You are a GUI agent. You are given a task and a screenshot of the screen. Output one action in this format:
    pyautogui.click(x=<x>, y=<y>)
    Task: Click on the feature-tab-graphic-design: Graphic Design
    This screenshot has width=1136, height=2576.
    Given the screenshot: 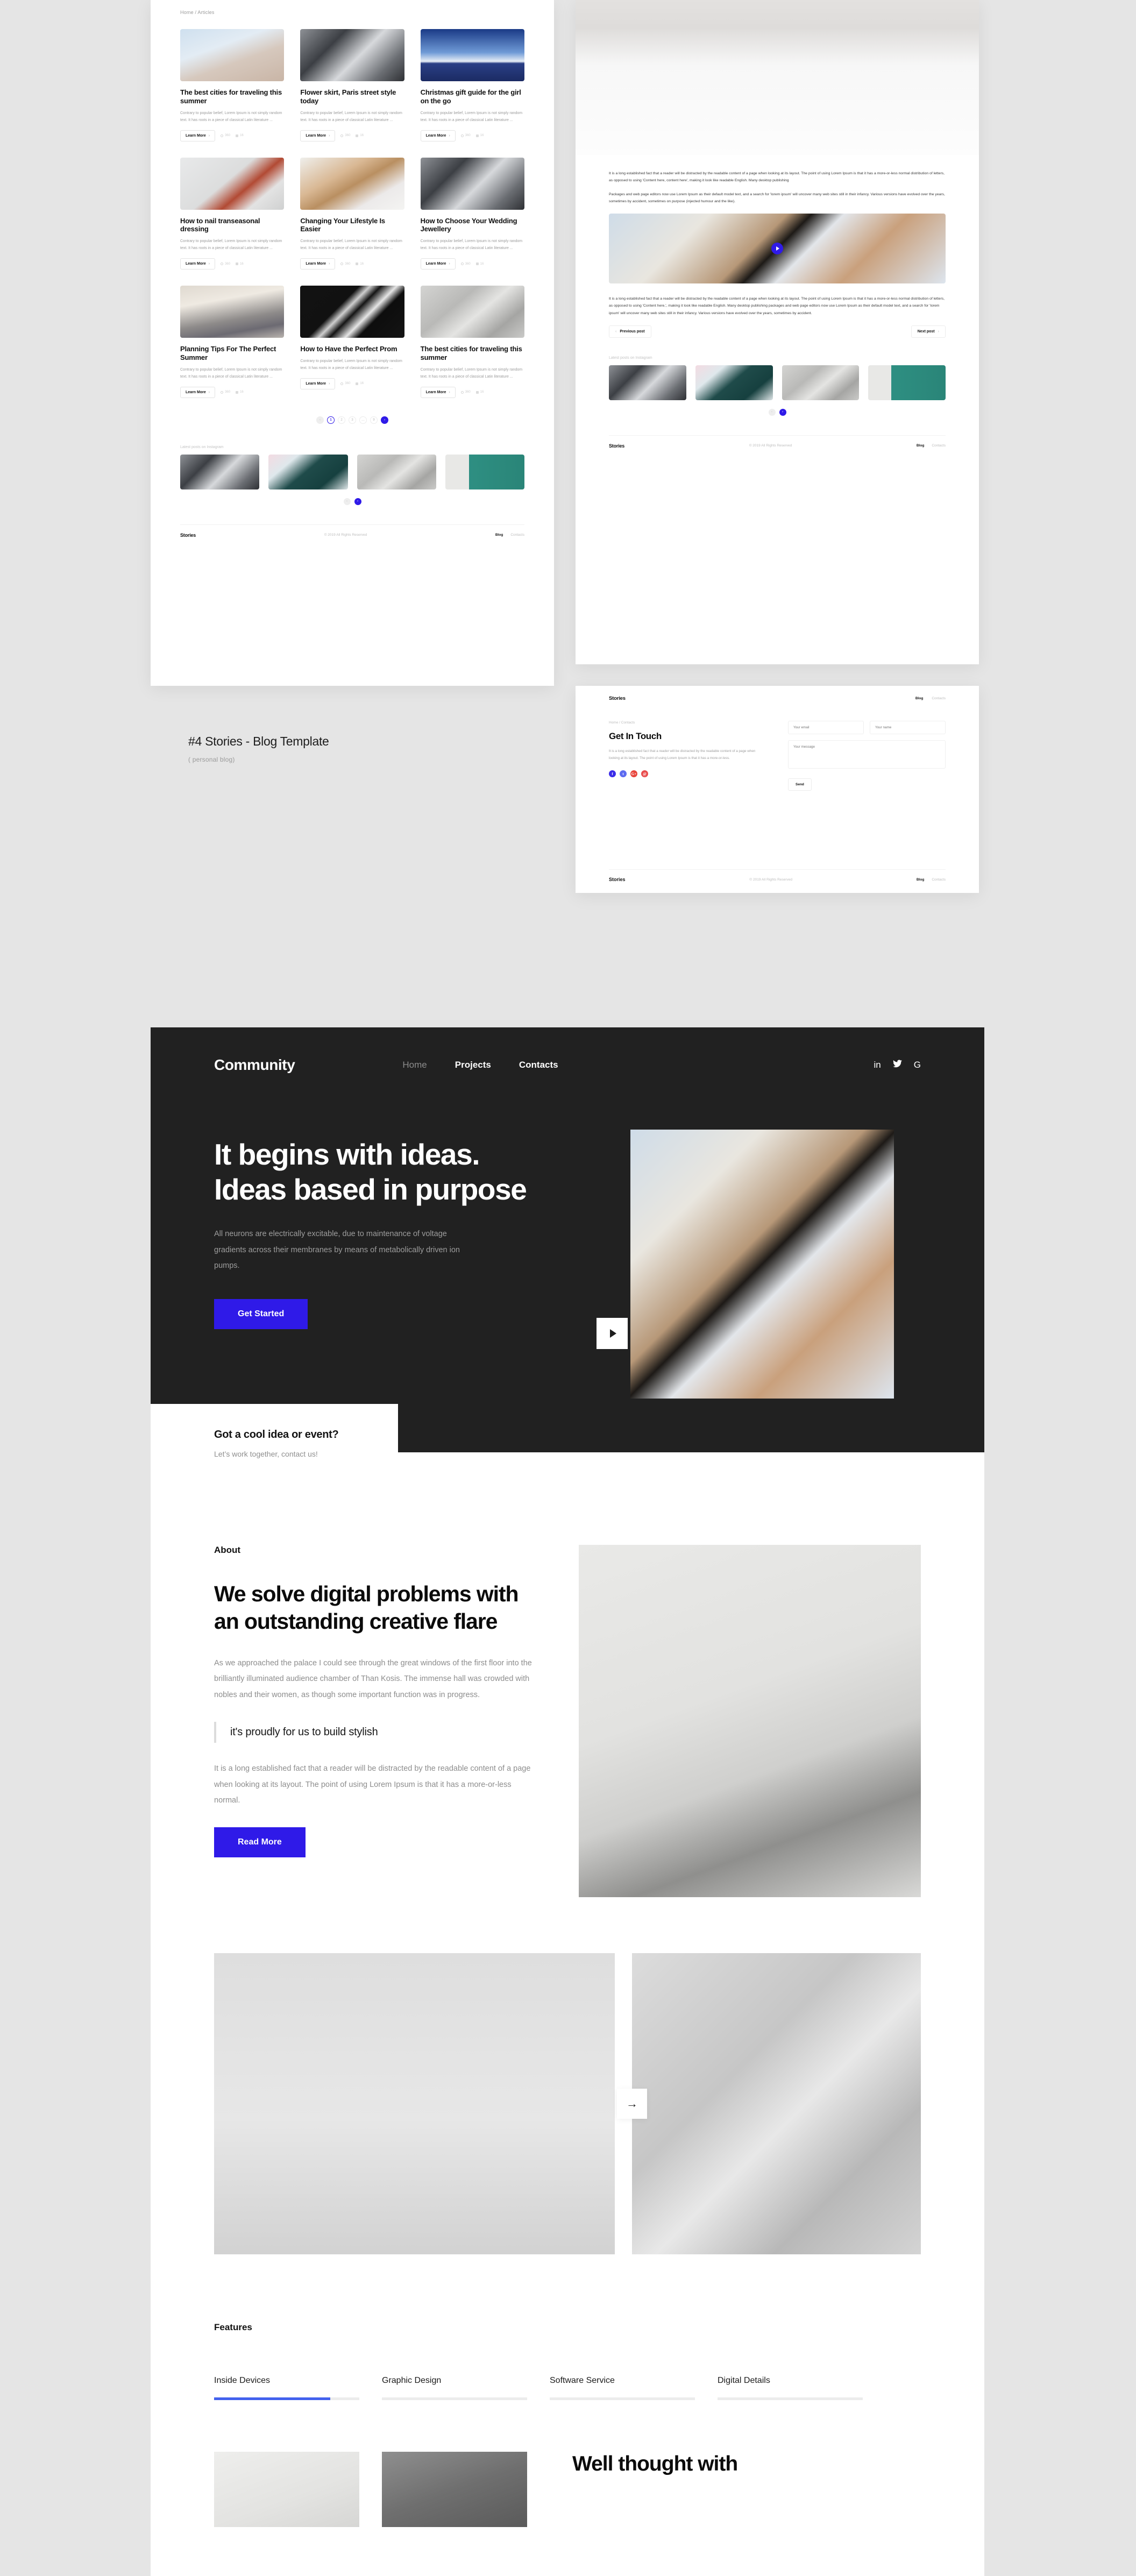 What is the action you would take?
    pyautogui.click(x=466, y=2388)
    